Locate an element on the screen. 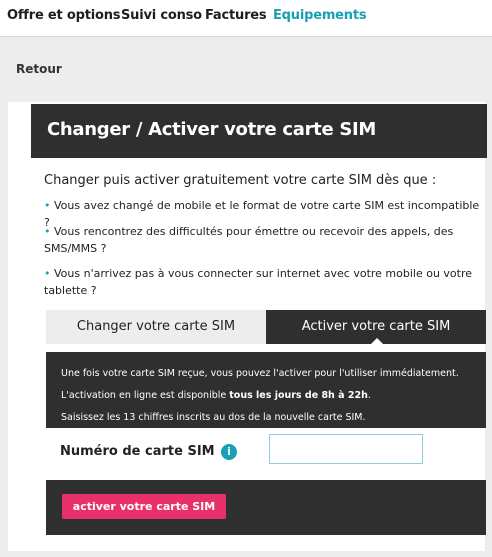 This screenshot has height=557, width=492. nav-suivi-conso: Suivi conso is located at coordinates (161, 15).